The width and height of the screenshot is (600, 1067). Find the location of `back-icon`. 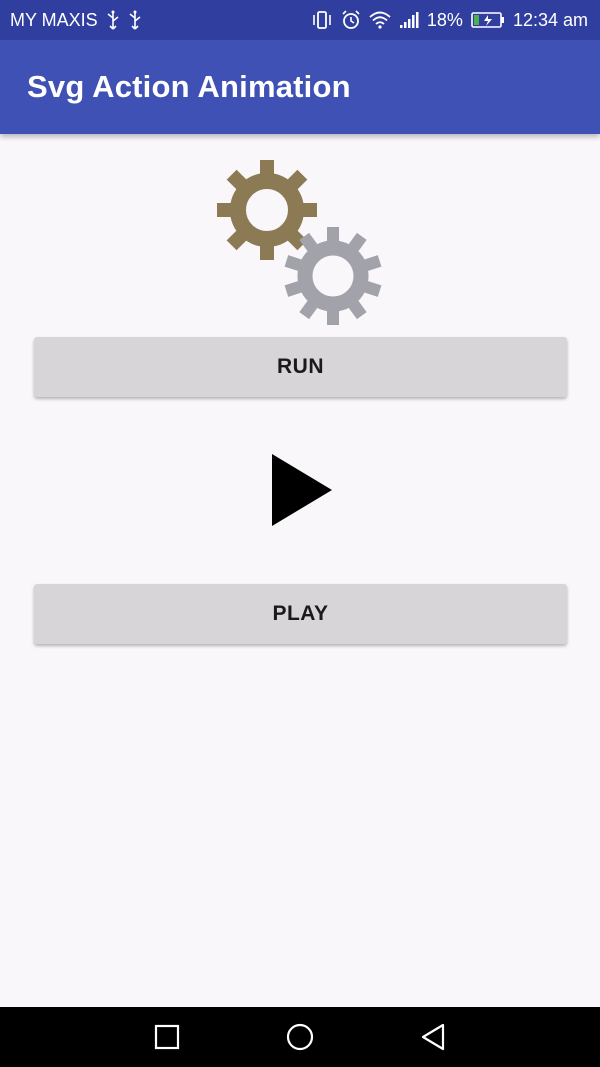

back-icon is located at coordinates (433, 1037).